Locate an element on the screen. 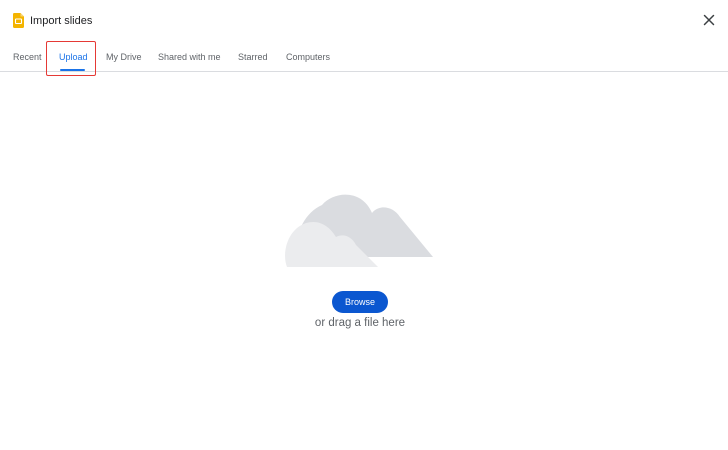 Image resolution: width=728 pixels, height=450 pixels. active-tab-indicator is located at coordinates (72, 70).